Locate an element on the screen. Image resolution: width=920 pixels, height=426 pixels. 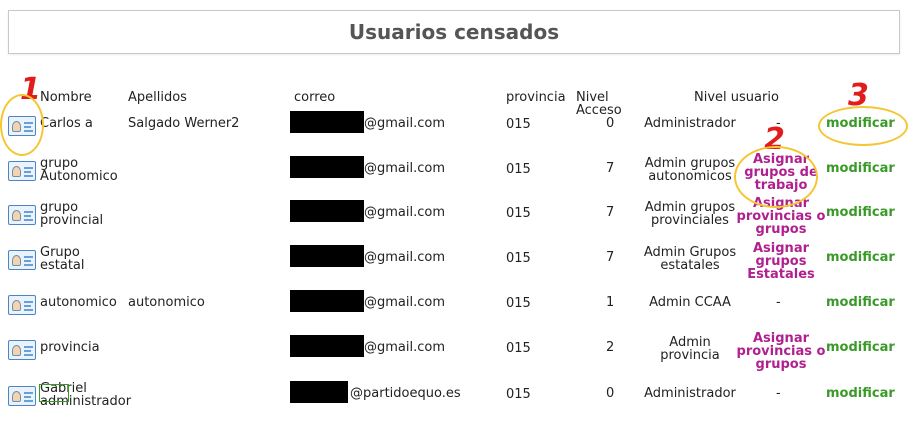
page-title: Usuarios censados is located at coordinates (454, 32).